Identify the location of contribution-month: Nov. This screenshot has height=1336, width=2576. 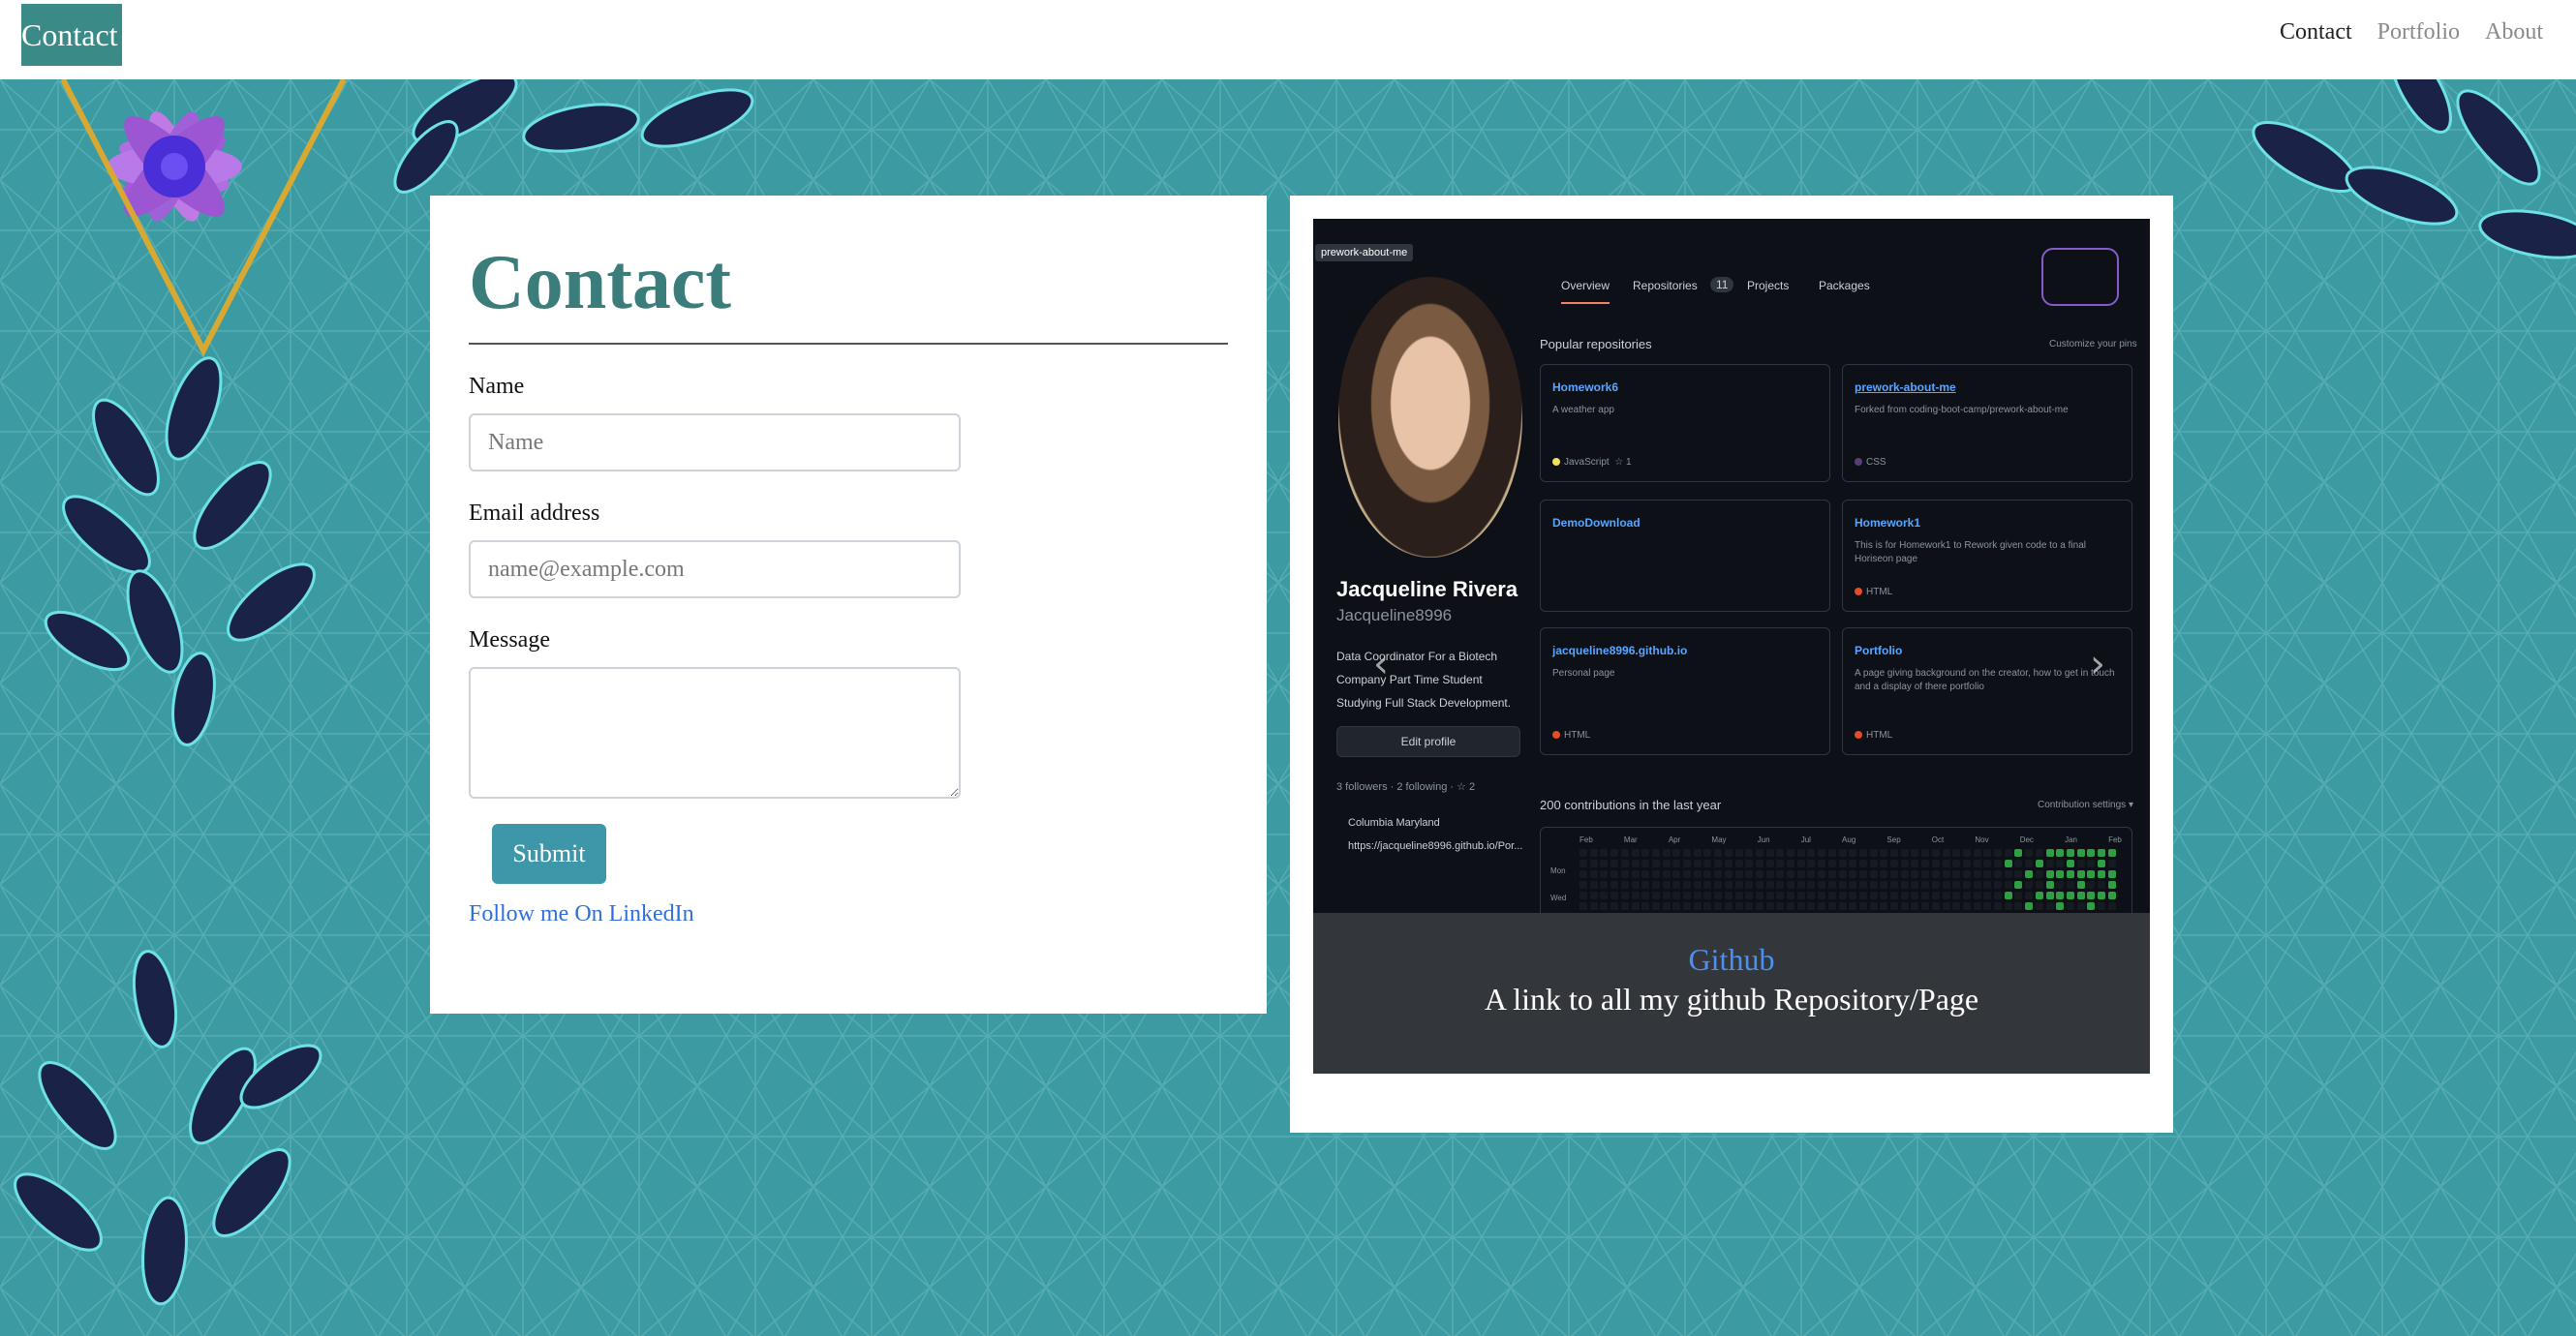
(1982, 840).